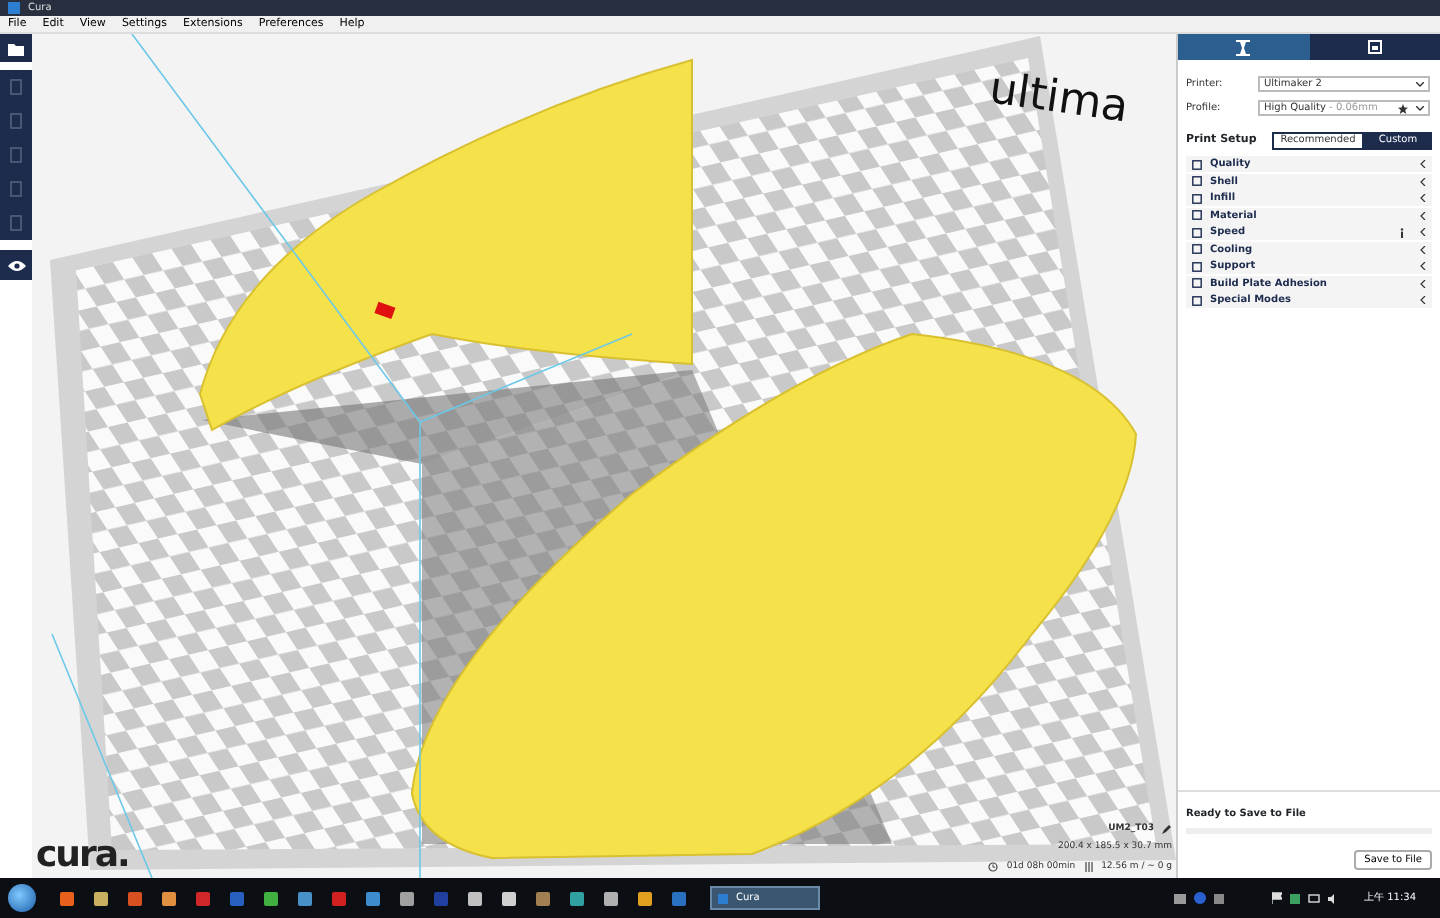 This screenshot has height=918, width=1440. Describe the element at coordinates (1277, 898) in the screenshot. I see `flag-icon` at that location.